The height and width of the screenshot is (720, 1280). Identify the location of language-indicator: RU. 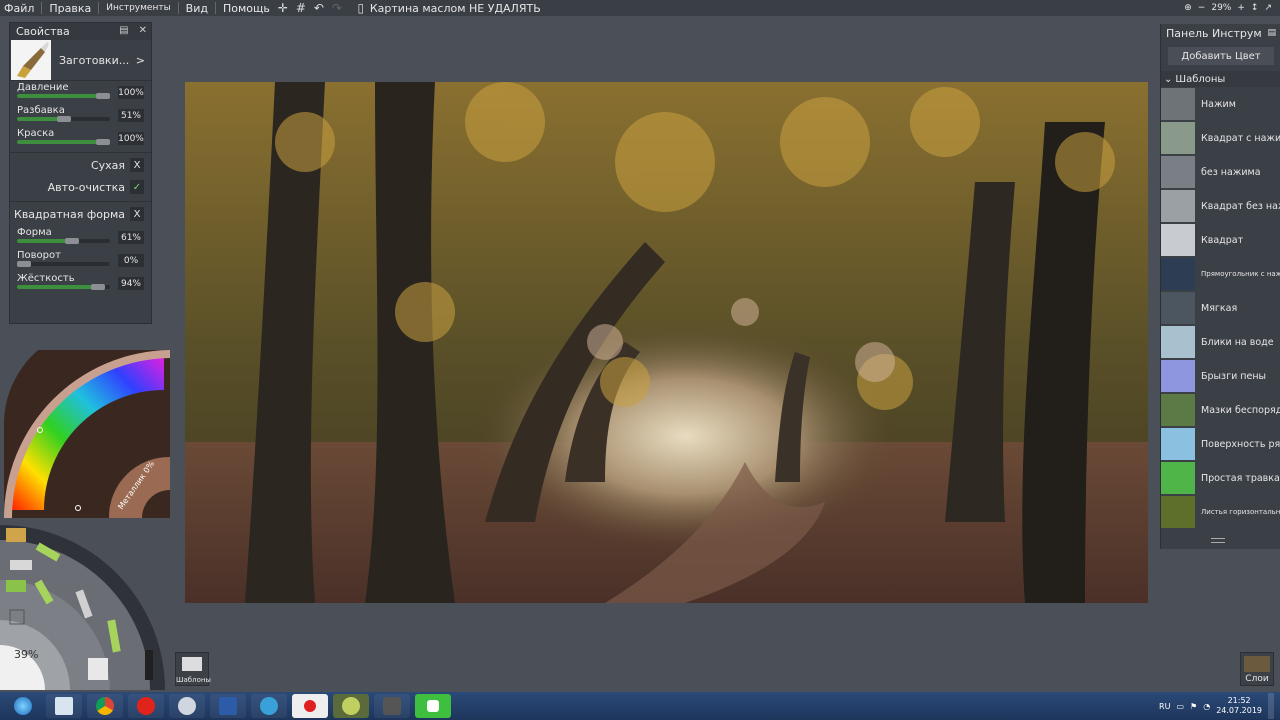
(1164, 706).